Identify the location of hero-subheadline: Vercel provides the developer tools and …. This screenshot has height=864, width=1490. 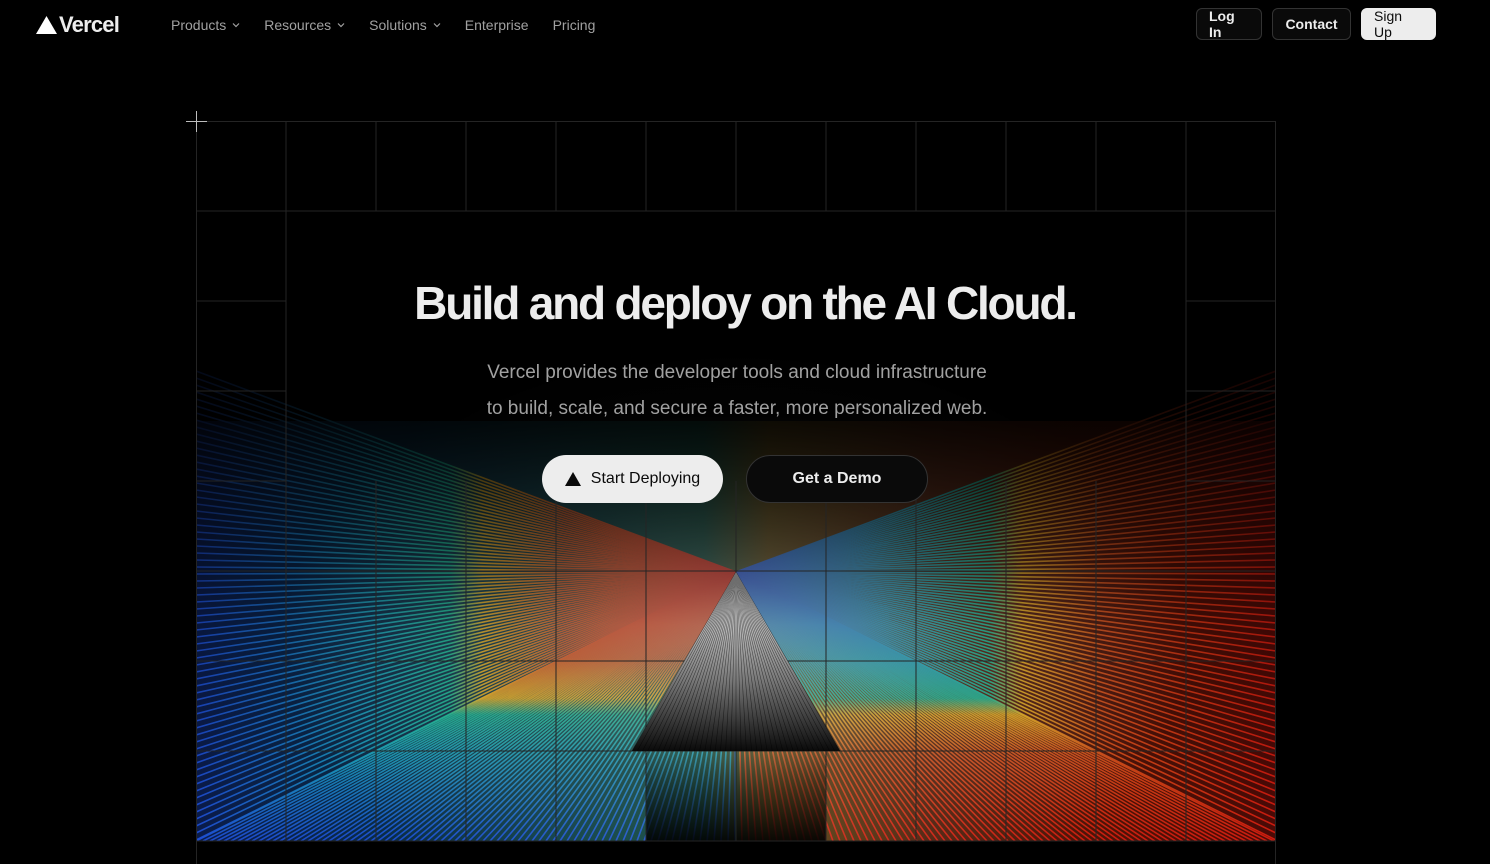
(737, 391).